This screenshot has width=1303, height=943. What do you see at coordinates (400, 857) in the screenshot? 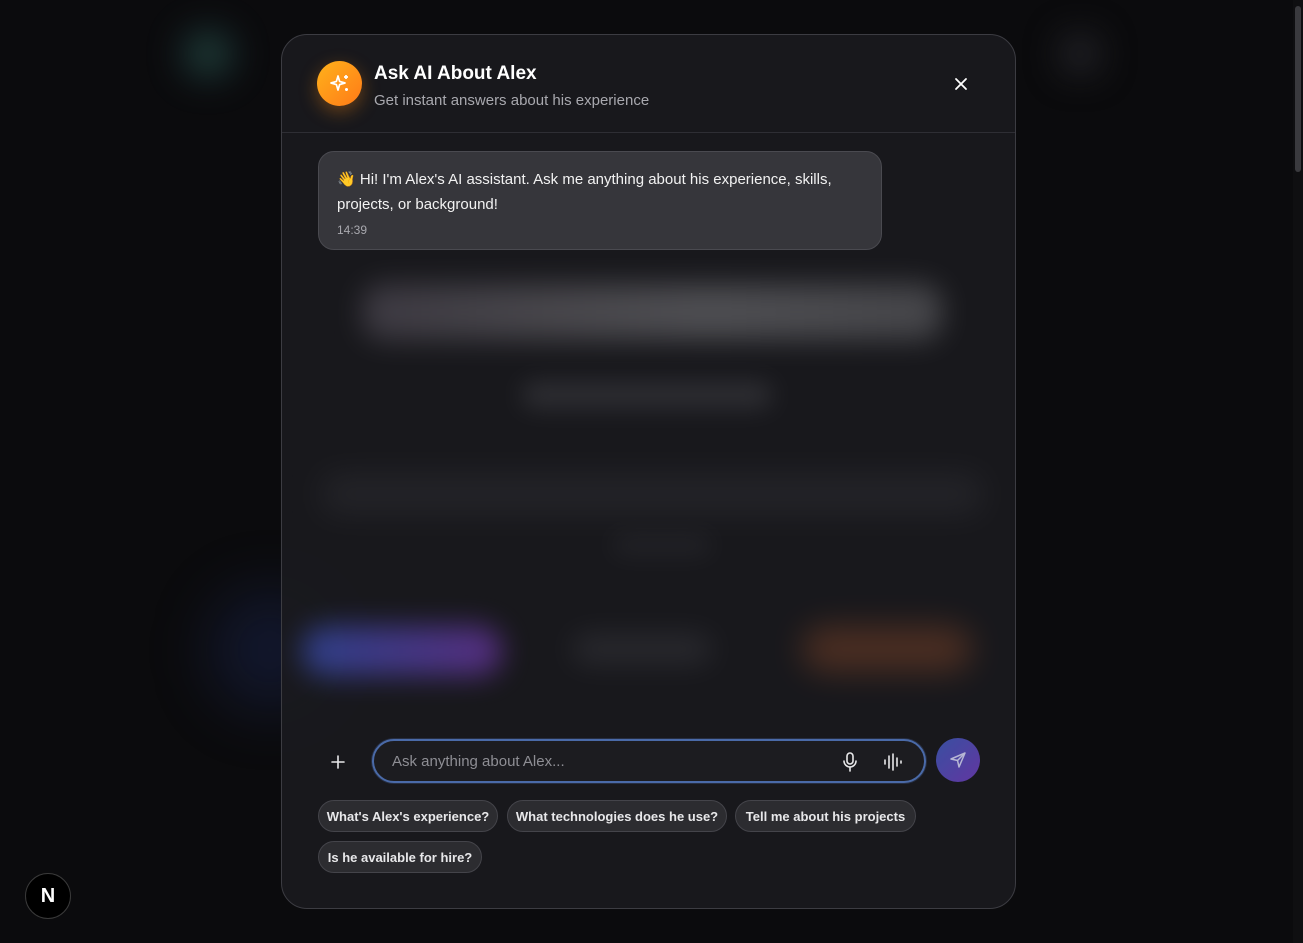
I see `suggestion-chip: Is he available for hire?` at bounding box center [400, 857].